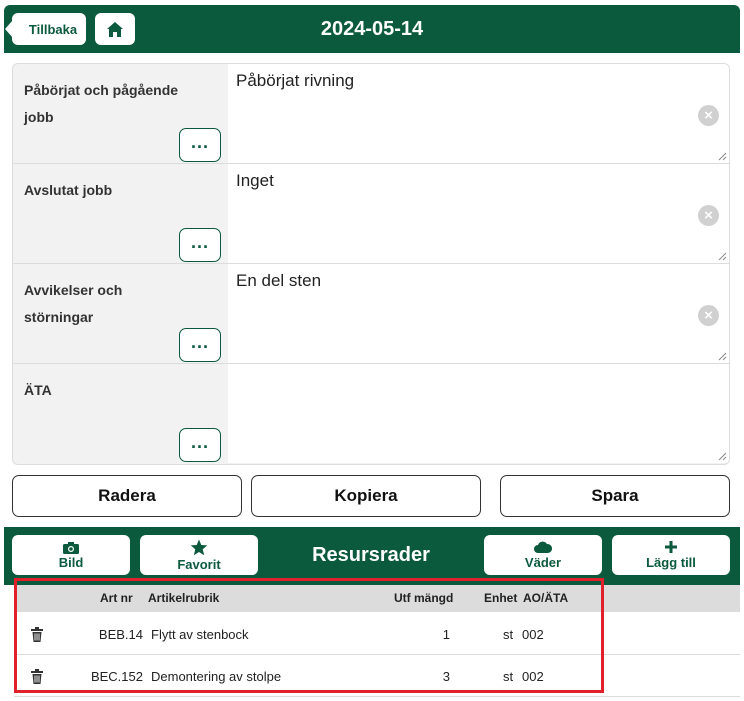  I want to click on field-label-line: jobb, so click(39, 117).